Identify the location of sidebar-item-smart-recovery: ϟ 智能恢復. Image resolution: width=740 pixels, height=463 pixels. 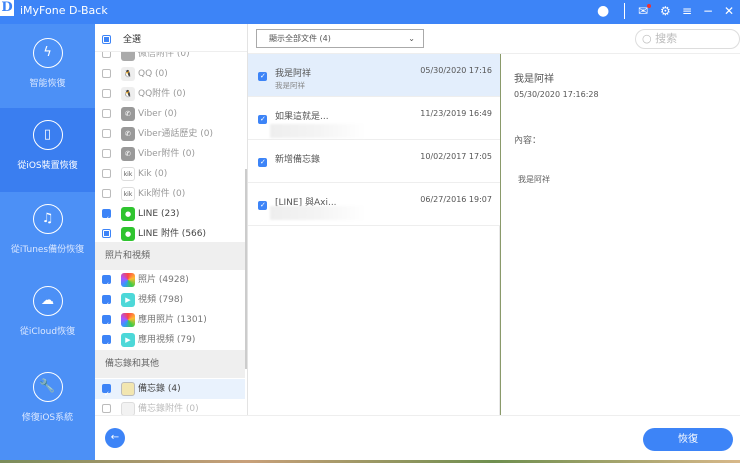
(47, 63).